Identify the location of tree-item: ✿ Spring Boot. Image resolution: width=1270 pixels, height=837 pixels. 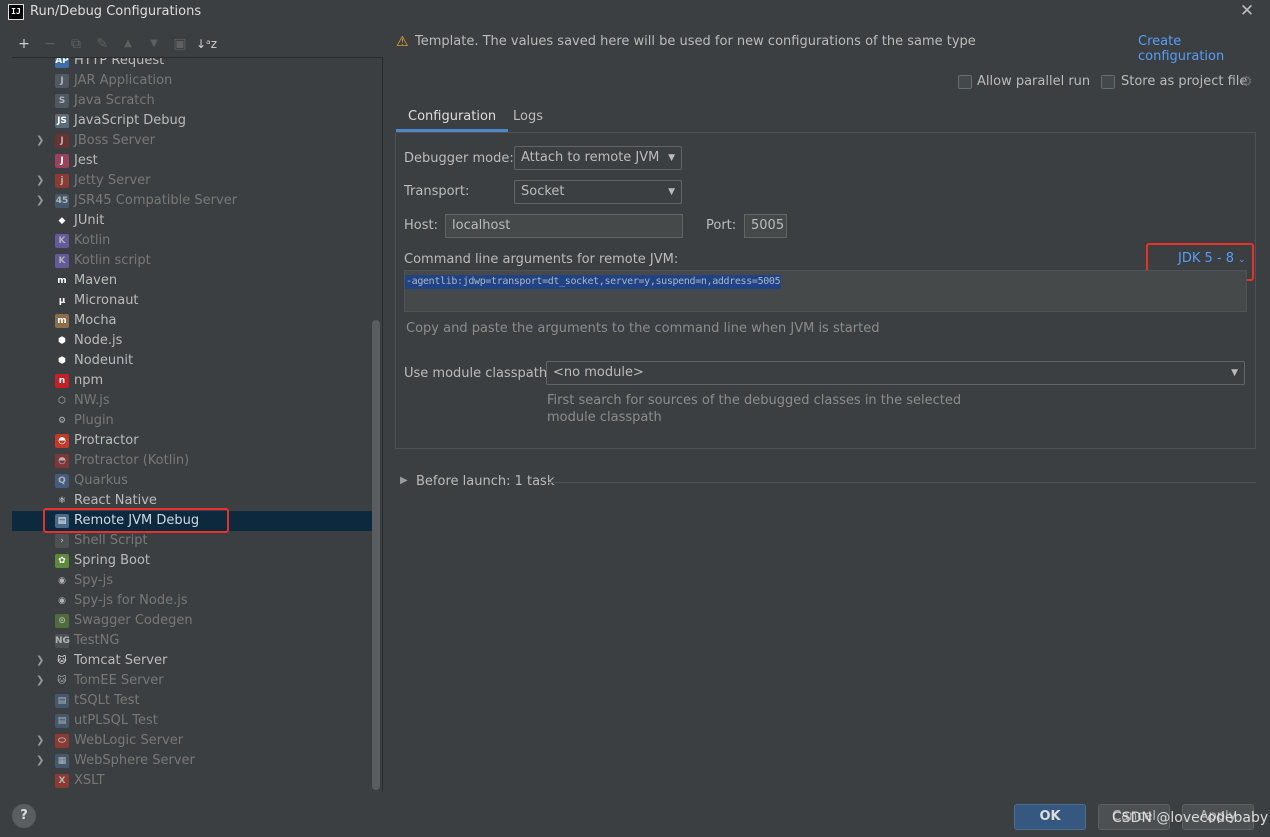
(196, 561).